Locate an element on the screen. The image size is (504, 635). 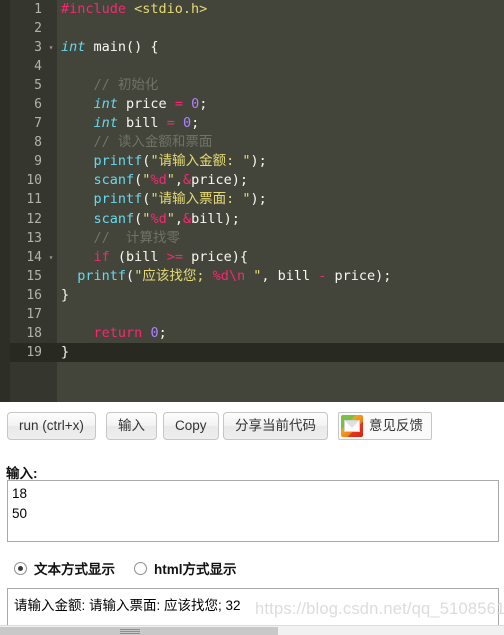
horizontal-scrollbar is located at coordinates (252, 630).